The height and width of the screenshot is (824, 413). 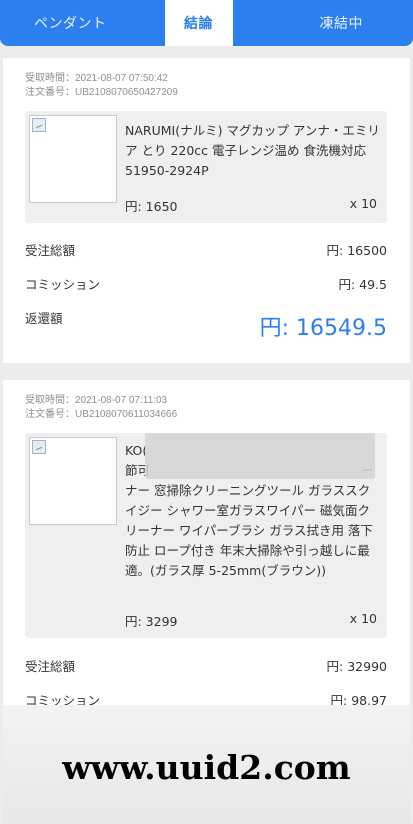 I want to click on total-value: 円: 16500, so click(x=356, y=250).